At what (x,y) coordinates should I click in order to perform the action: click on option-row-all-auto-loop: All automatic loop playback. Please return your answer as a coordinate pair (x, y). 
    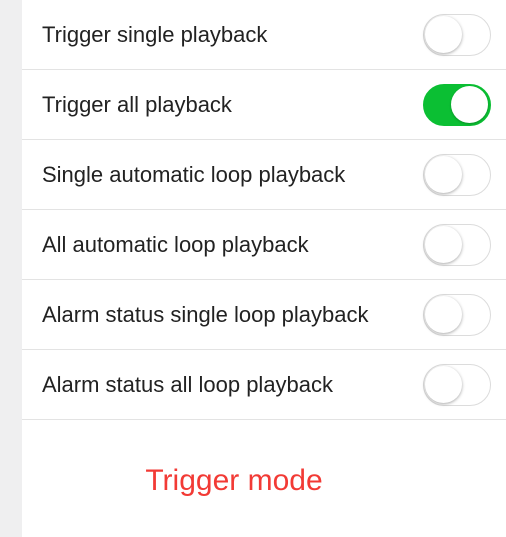
    Looking at the image, I should click on (264, 245).